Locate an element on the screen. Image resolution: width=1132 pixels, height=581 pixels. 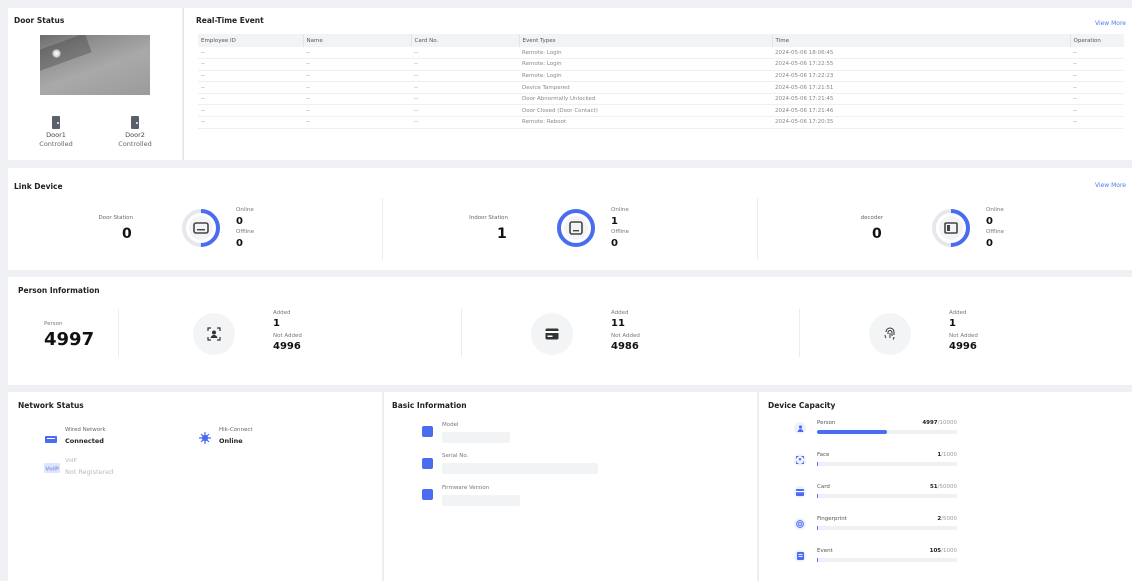
device-ring-chart is located at coordinates (576, 228).